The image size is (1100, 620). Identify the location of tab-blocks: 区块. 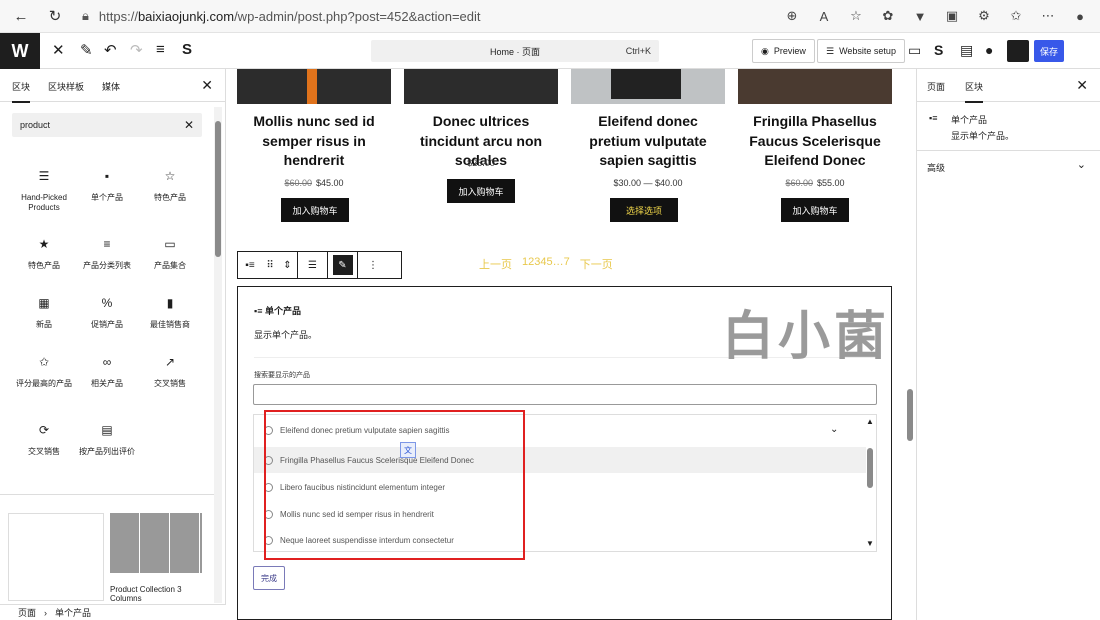
(21, 91).